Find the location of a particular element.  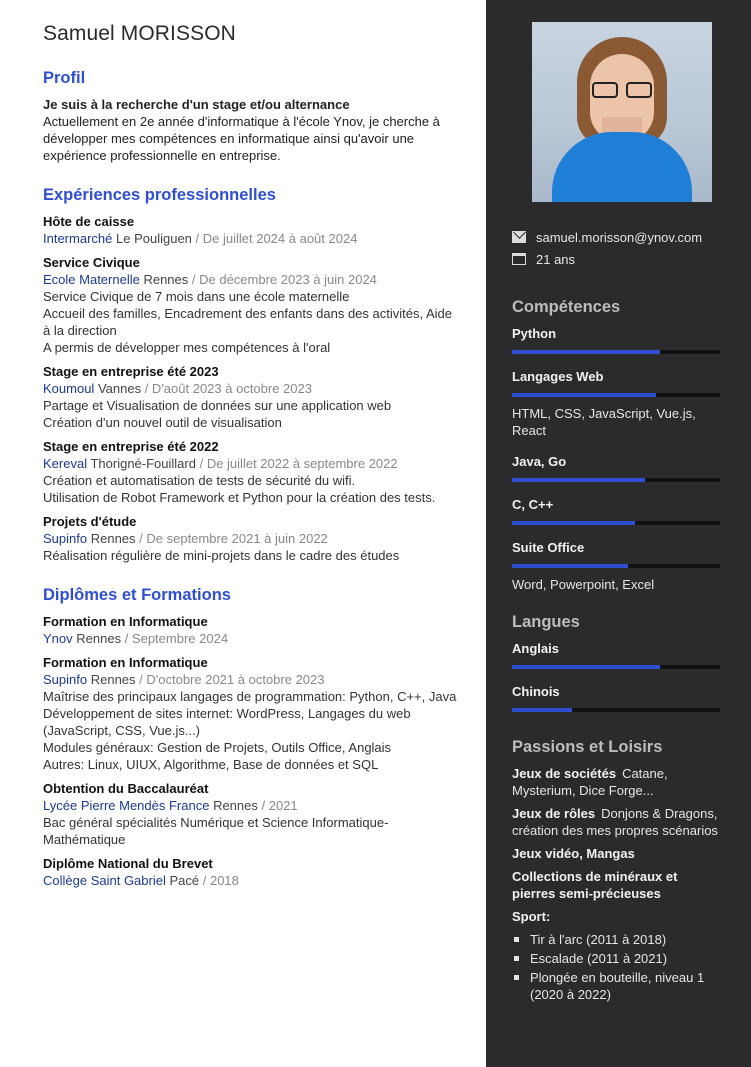

skill-name: Suite Office is located at coordinates (548, 547).